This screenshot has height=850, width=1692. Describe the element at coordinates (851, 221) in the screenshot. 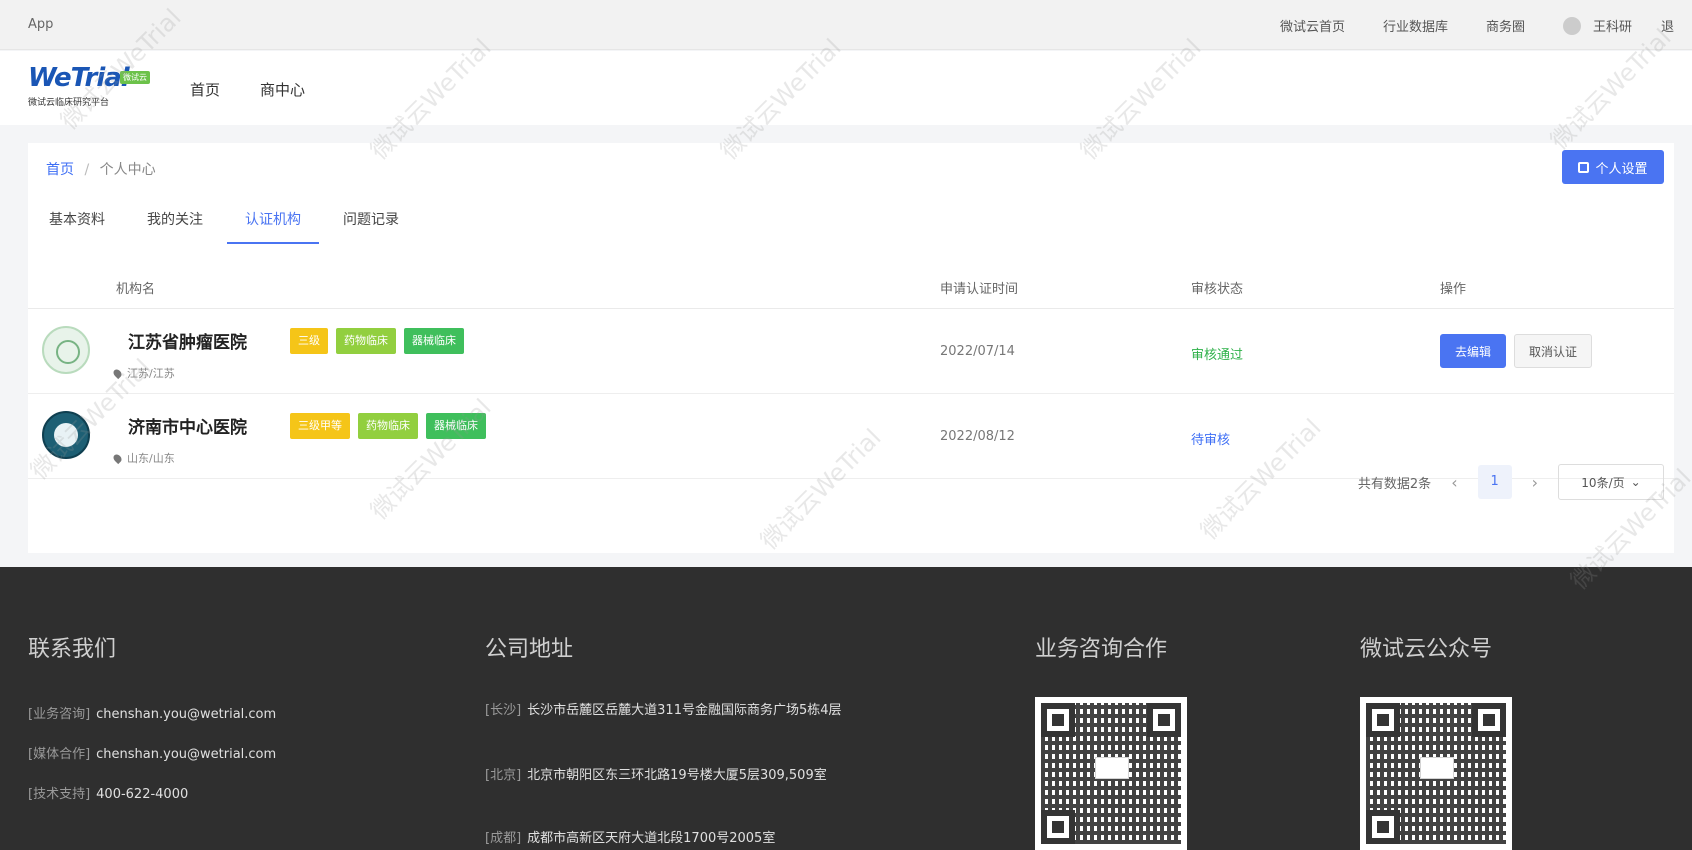

I see `tabs: 基本资料 我的关注 认证机构 问题记录` at that location.